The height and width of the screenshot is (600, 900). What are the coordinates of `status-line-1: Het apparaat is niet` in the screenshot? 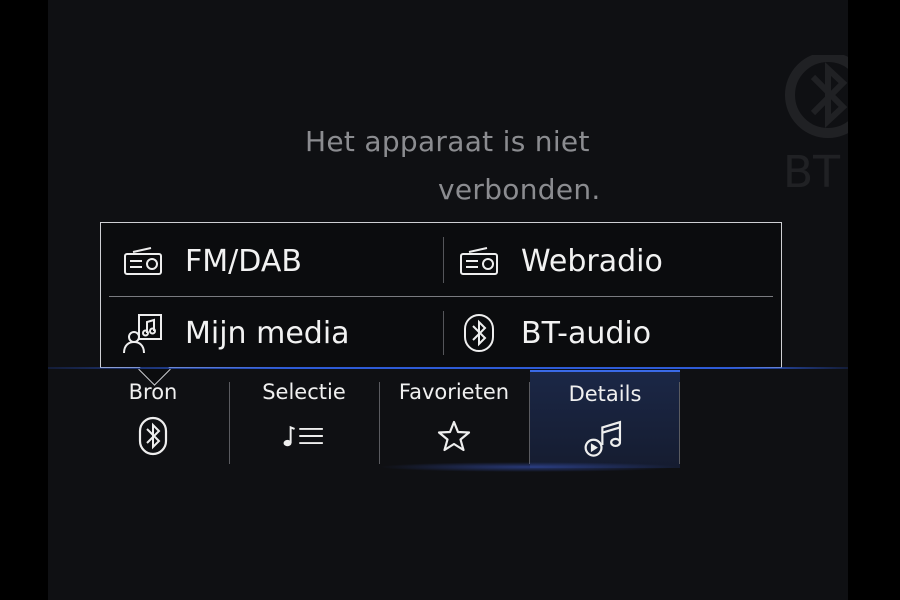 It's located at (447, 141).